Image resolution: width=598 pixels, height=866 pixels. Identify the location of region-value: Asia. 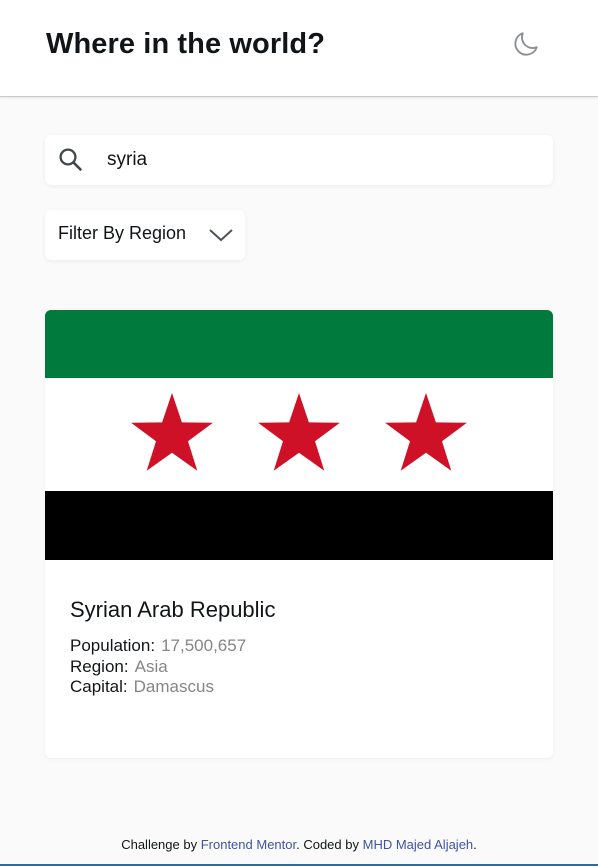
(151, 666).